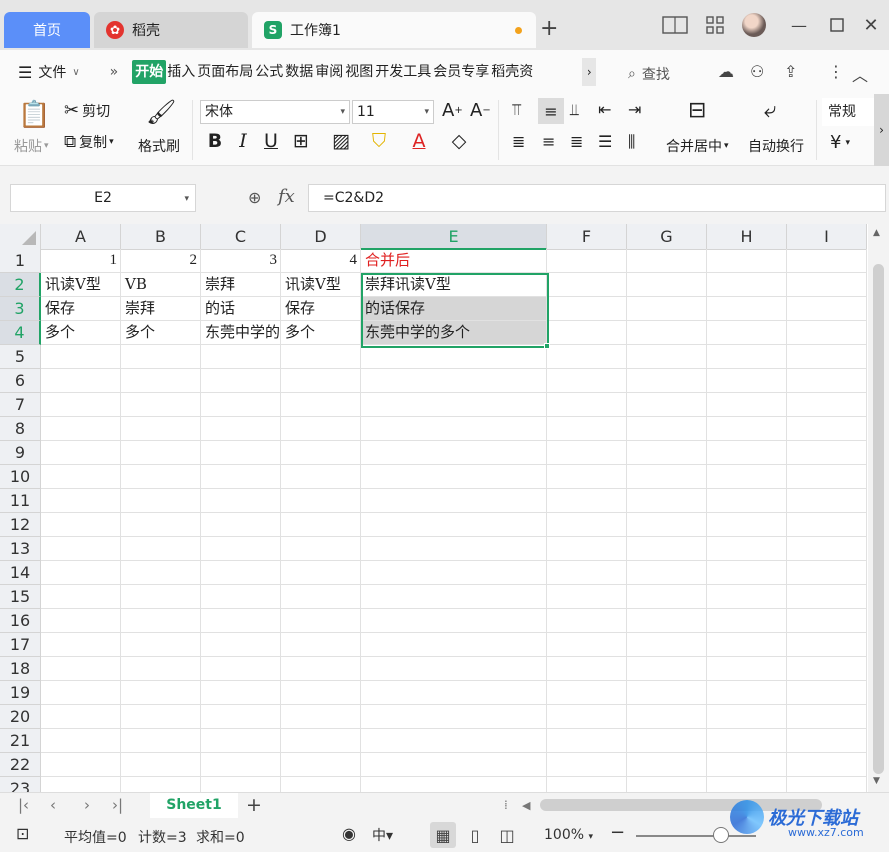 This screenshot has height=852, width=889. What do you see at coordinates (667, 573) in the screenshot?
I see `cell-g14` at bounding box center [667, 573].